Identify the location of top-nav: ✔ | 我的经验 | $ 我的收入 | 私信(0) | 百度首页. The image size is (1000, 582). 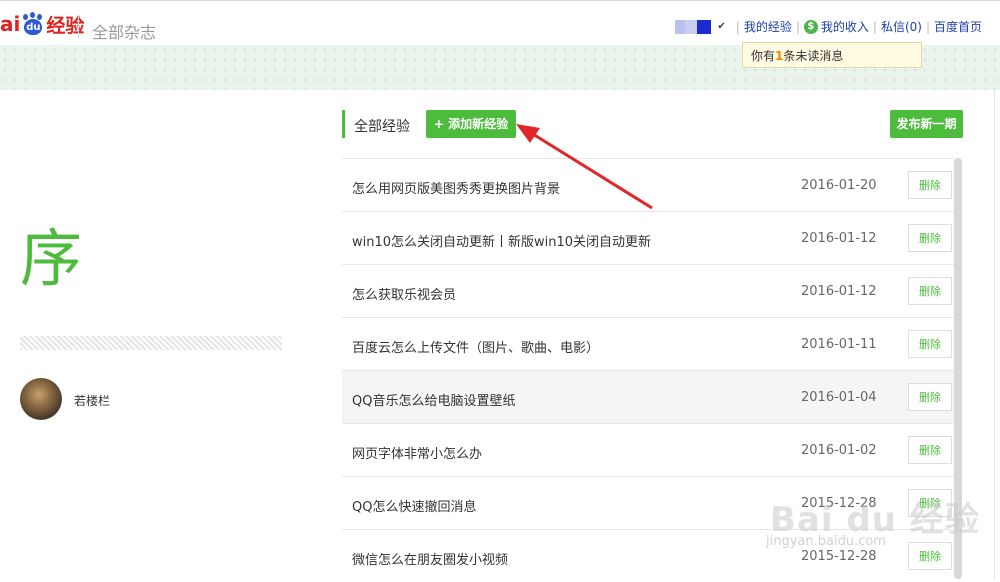
(828, 26).